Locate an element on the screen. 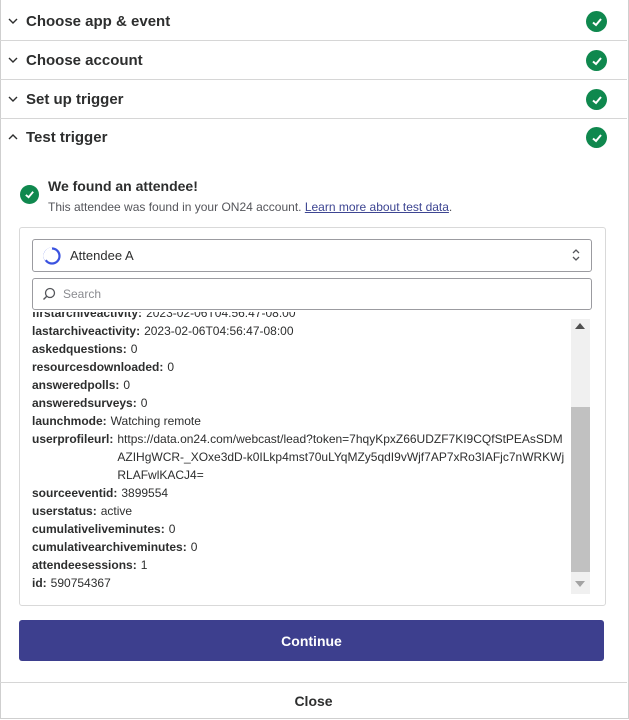 This screenshot has height=720, width=629. chevron-up-icon is located at coordinates (13, 137).